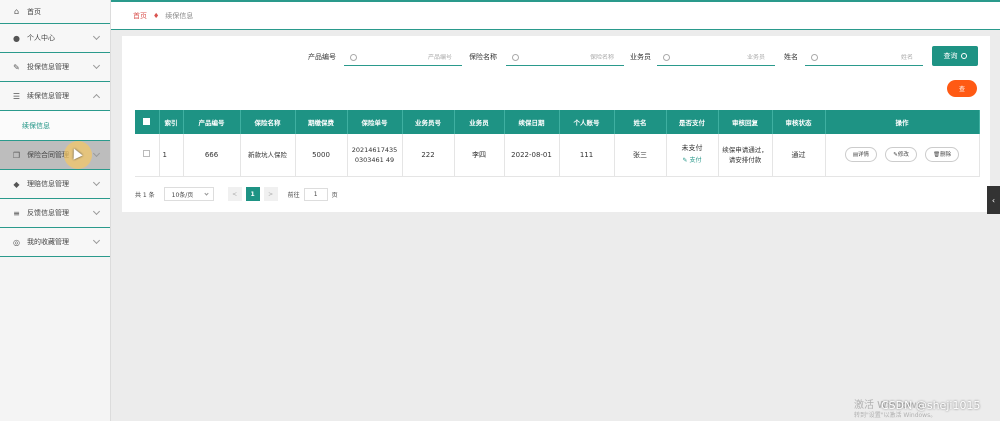 This screenshot has width=1000, height=421. What do you see at coordinates (946, 154) in the screenshot?
I see `delete-button-label: 删除` at bounding box center [946, 154].